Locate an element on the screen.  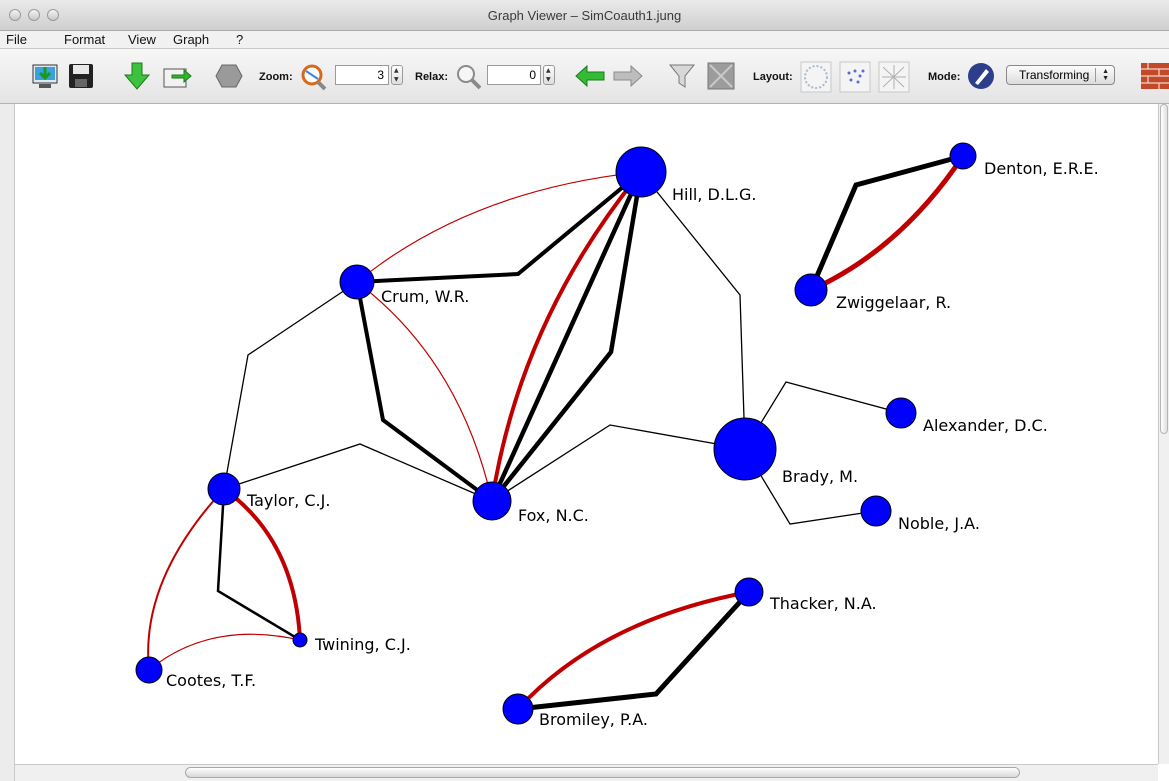
node-brady is located at coordinates (745, 449).